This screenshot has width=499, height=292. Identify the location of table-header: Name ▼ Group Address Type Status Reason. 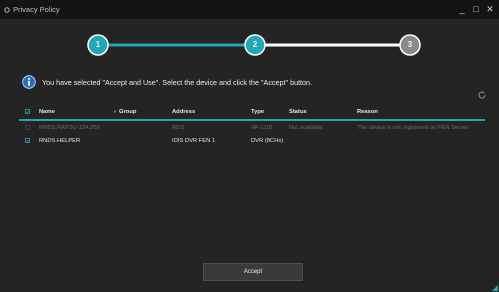
(252, 112).